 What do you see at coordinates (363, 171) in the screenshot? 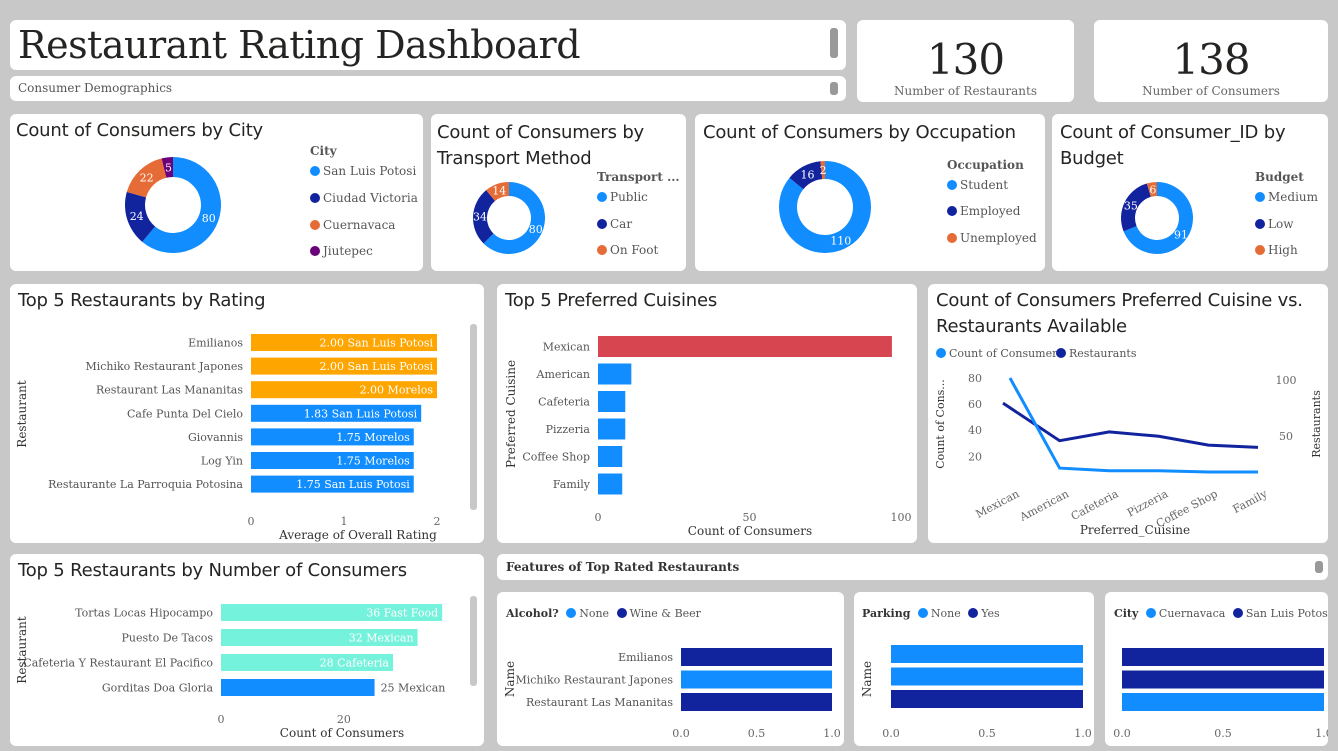
I see `city-legend-item: San Luis Potosi` at bounding box center [363, 171].